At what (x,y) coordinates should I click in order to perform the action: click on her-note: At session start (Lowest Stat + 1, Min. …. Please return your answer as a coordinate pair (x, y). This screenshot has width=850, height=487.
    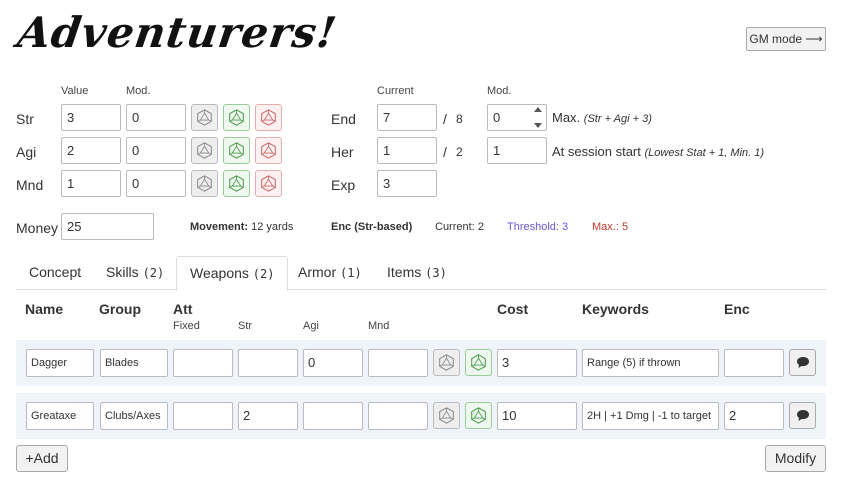
    Looking at the image, I should click on (658, 151).